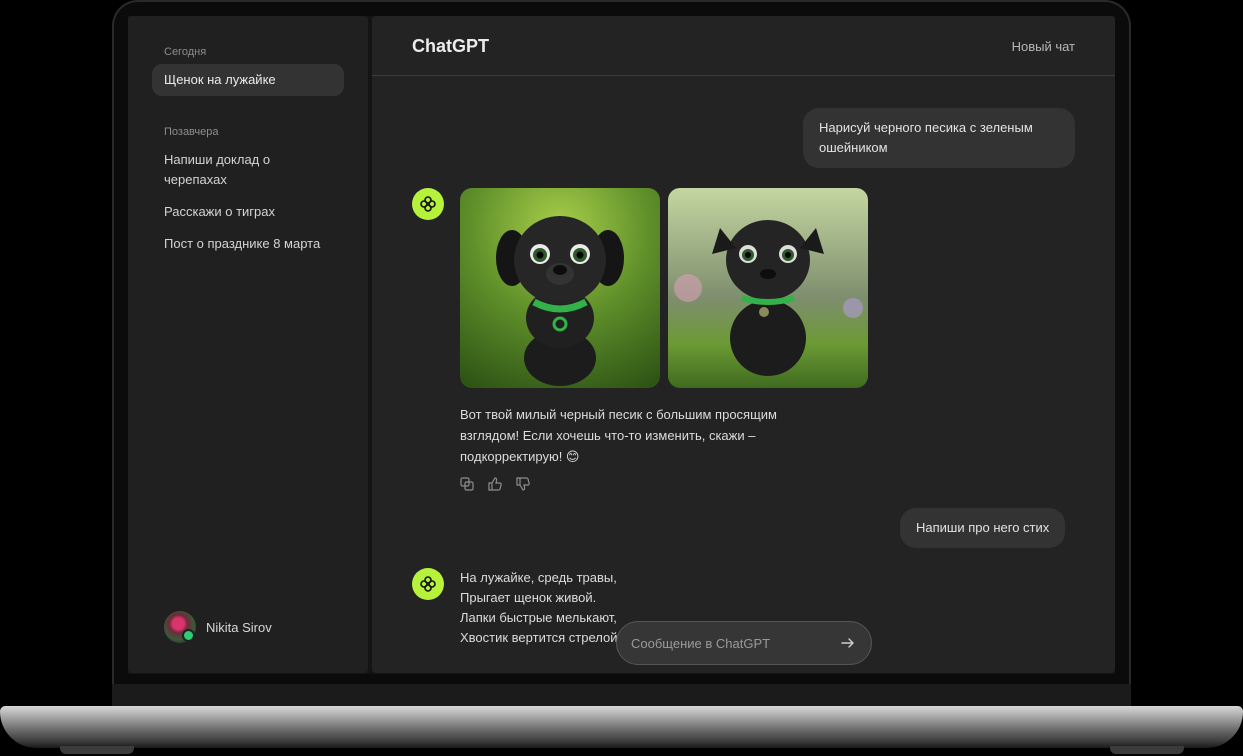 The height and width of the screenshot is (756, 1243). Describe the element at coordinates (1147, 750) in the screenshot. I see `laptop-foot-right` at that location.